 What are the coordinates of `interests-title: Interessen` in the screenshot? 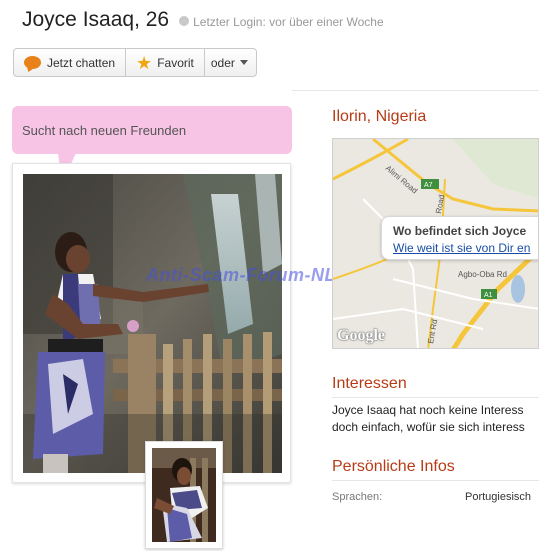 It's located at (369, 383).